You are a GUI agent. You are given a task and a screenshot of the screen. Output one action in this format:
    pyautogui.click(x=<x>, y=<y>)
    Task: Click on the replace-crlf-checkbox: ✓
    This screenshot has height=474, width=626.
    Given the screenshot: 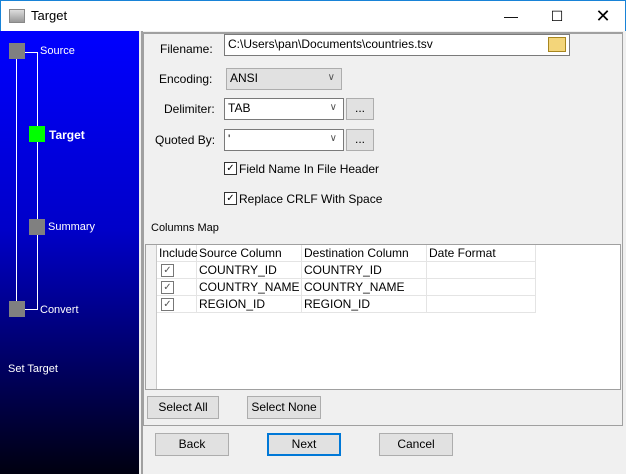 What is the action you would take?
    pyautogui.click(x=230, y=198)
    